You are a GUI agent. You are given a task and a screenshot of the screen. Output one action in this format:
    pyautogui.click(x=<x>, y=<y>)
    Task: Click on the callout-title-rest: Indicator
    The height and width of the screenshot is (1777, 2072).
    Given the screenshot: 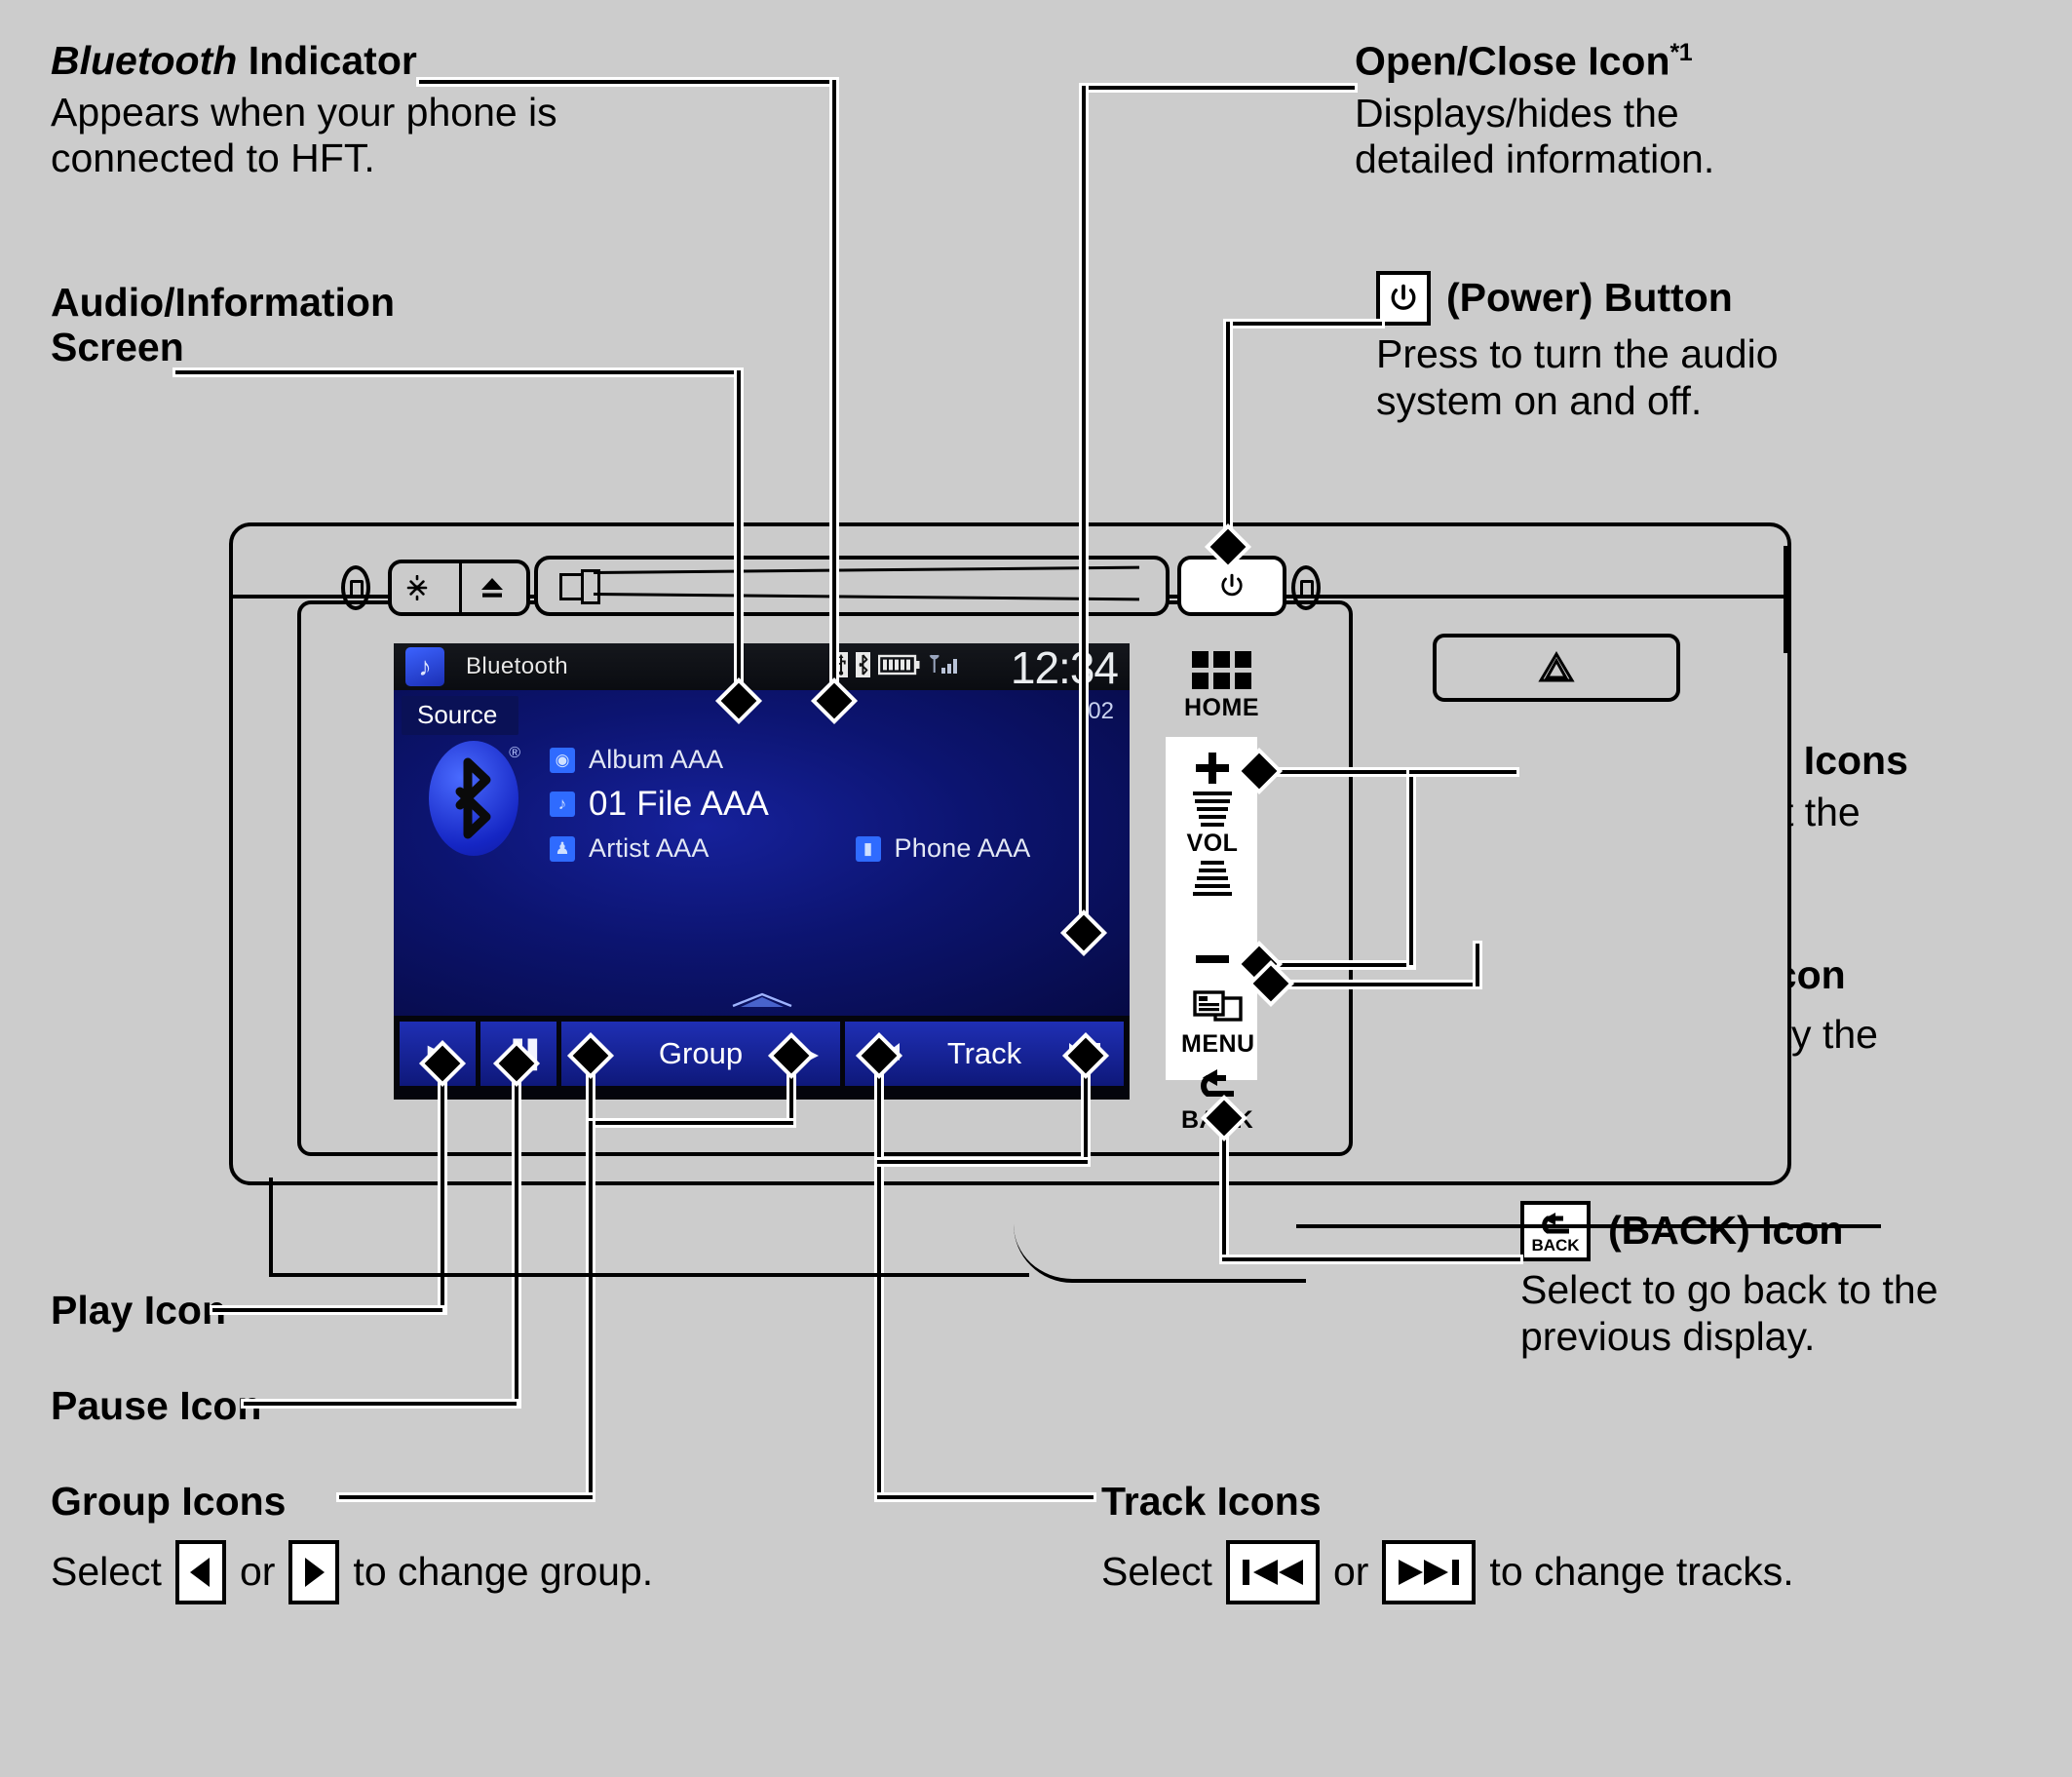 What is the action you would take?
    pyautogui.click(x=327, y=61)
    